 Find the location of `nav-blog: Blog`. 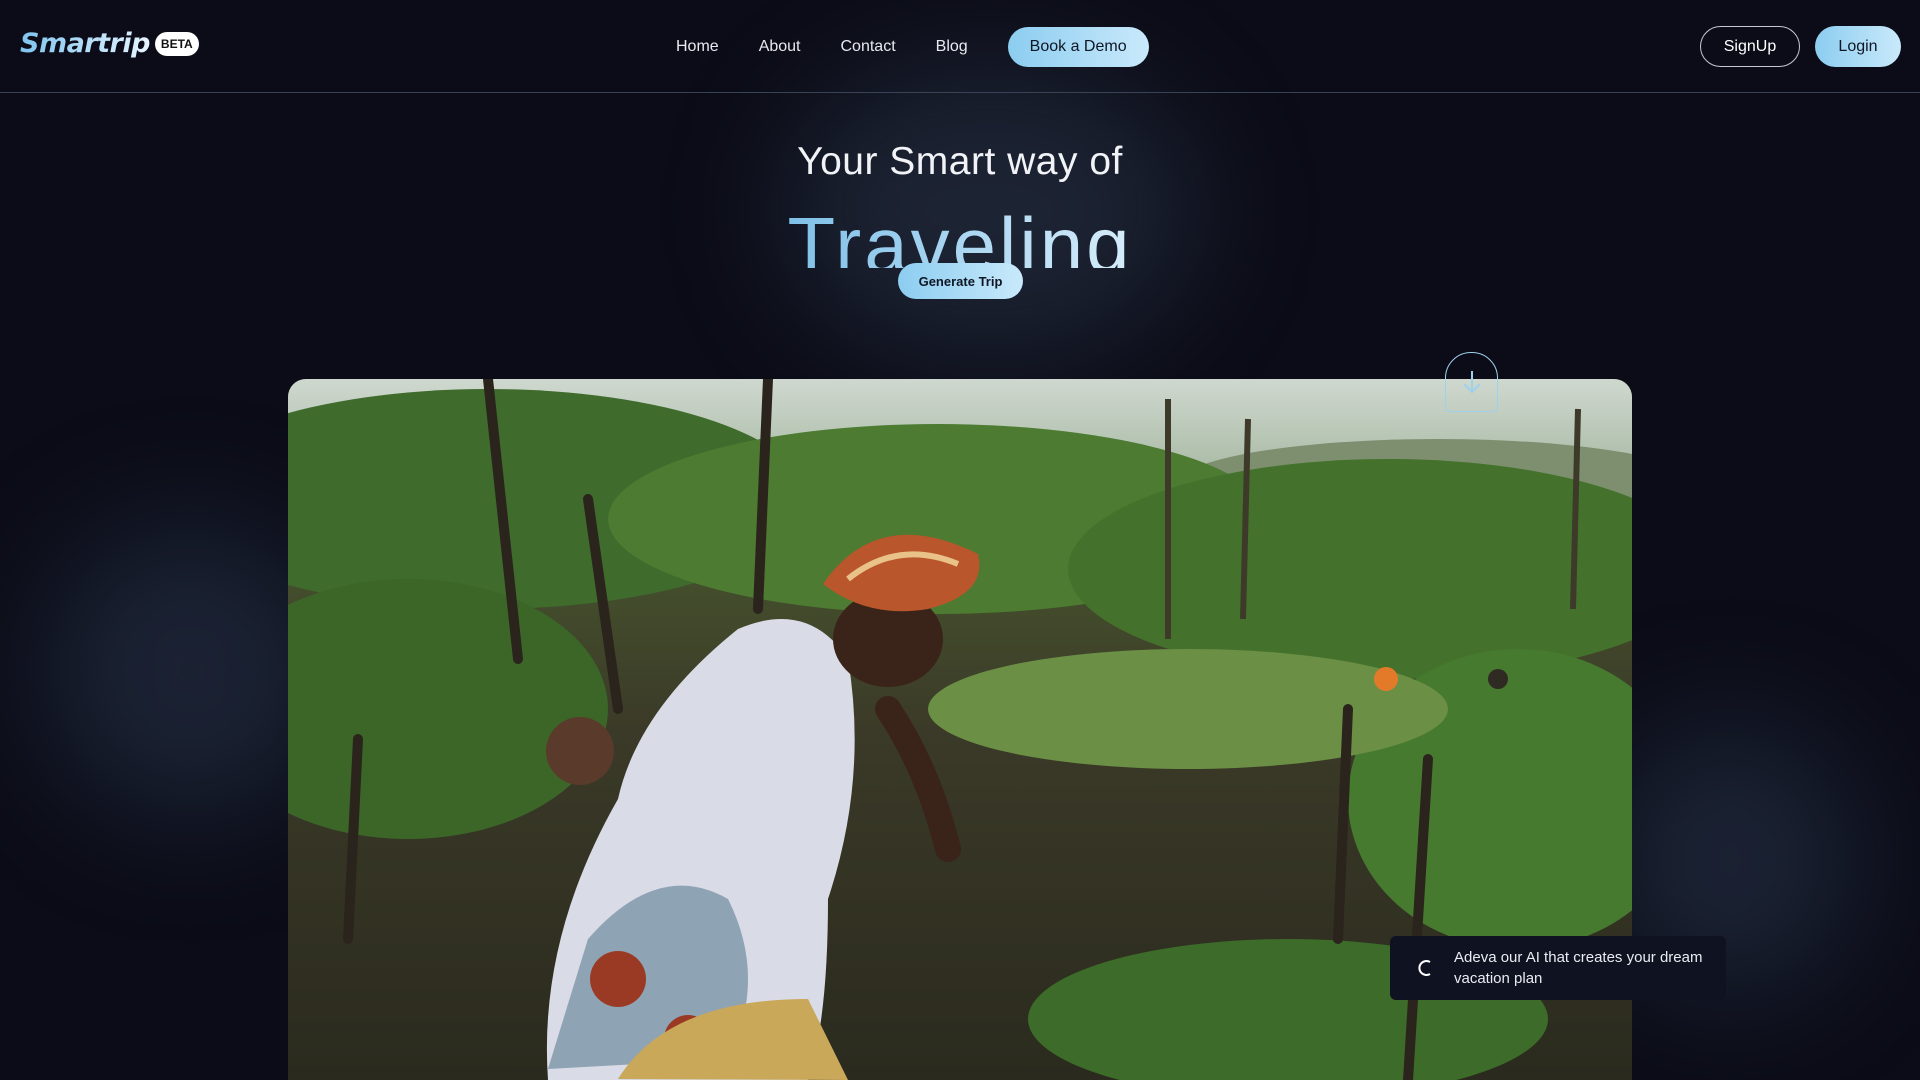

nav-blog: Blog is located at coordinates (952, 47).